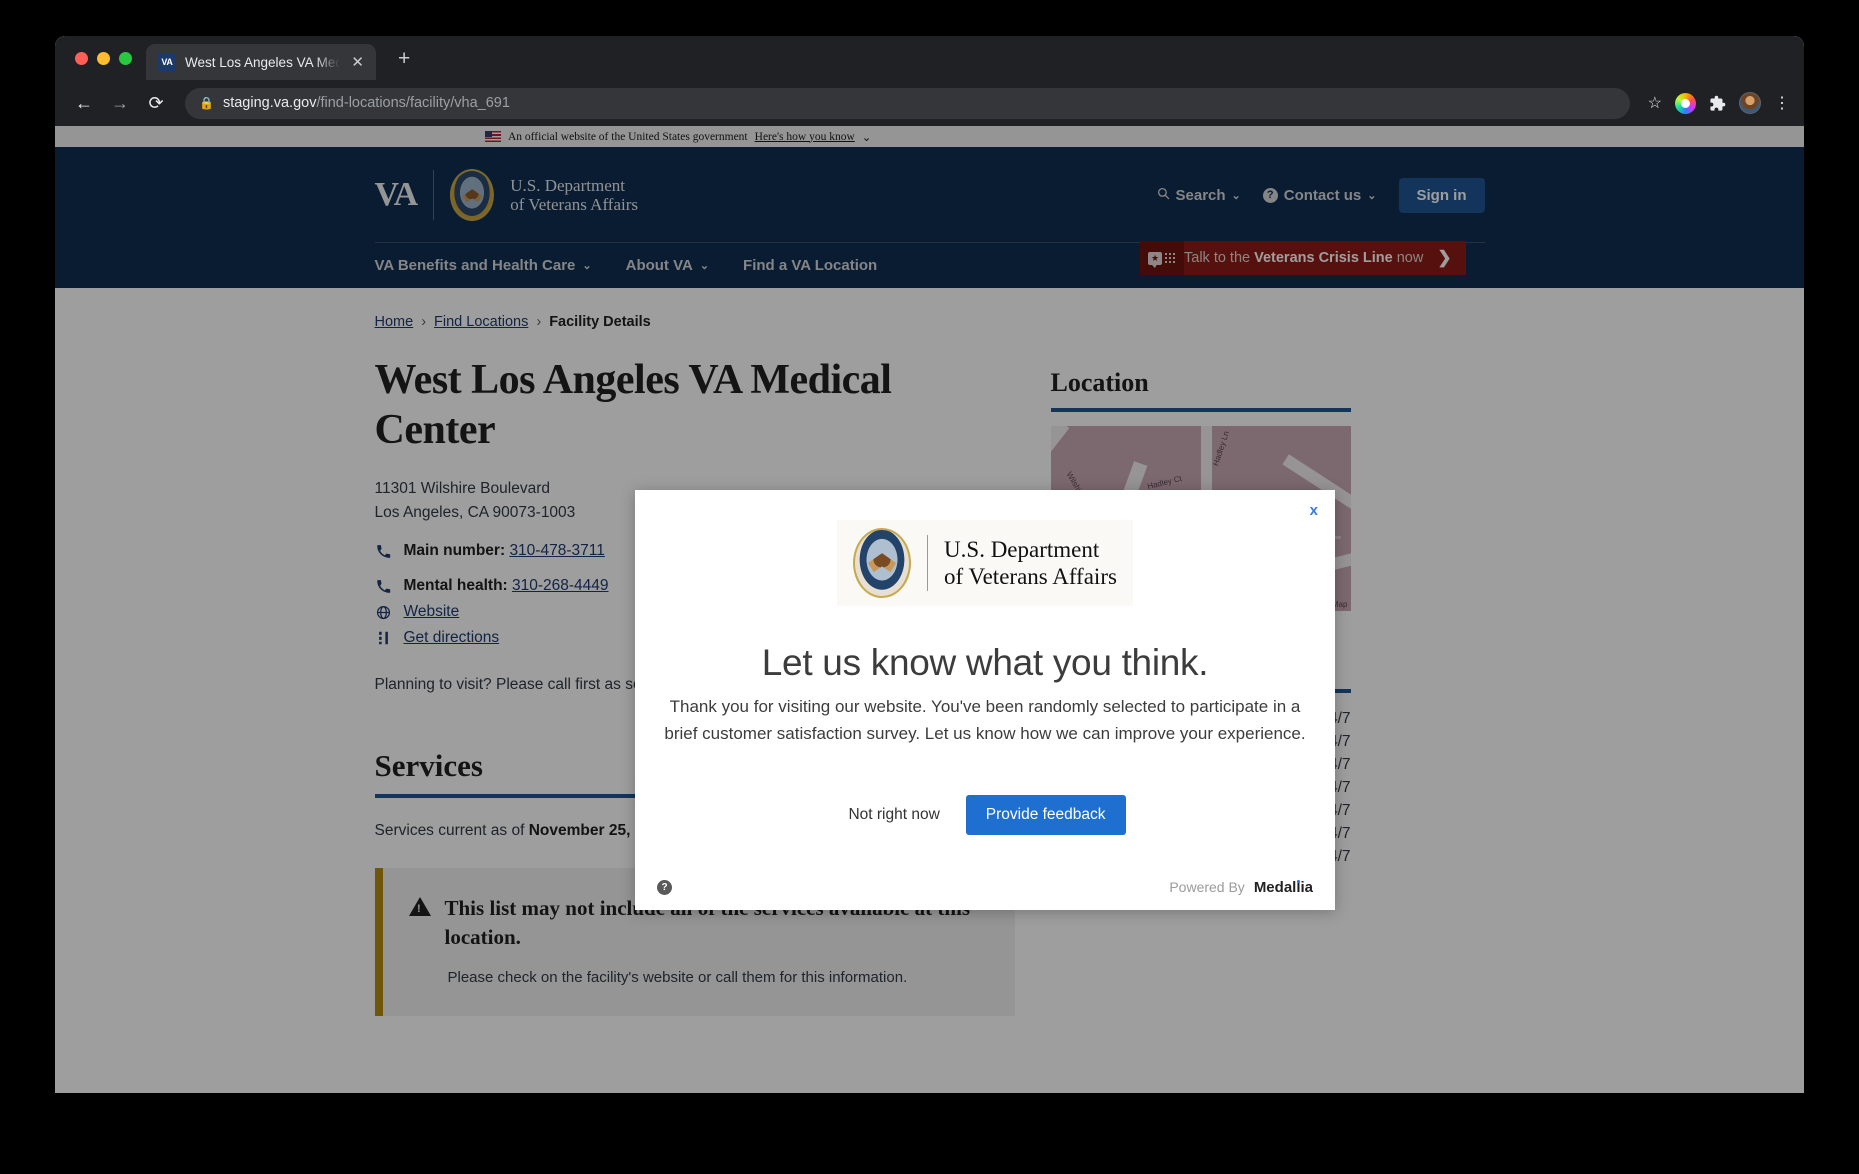 The image size is (1859, 1174). I want to click on forward-button: →, so click(120, 103).